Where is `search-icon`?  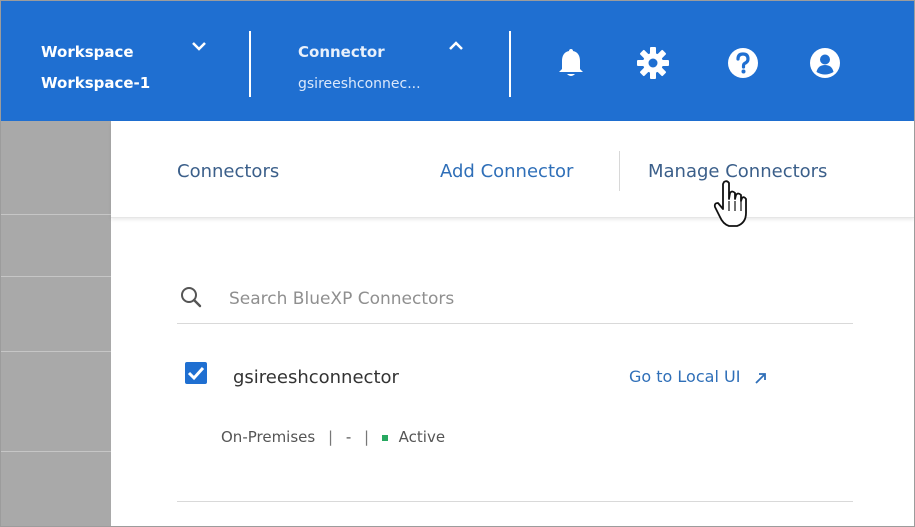
search-icon is located at coordinates (191, 297).